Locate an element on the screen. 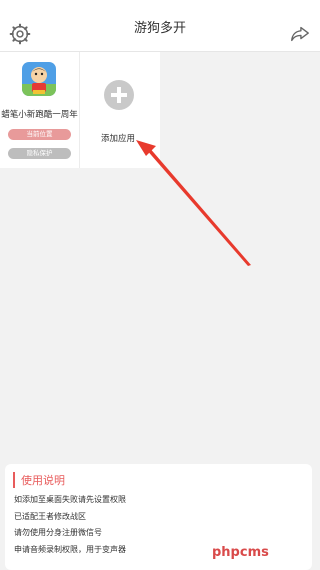 Image resolution: width=320 pixels, height=570 pixels. instruction-line: 已适配王者修改战区 is located at coordinates (50, 516).